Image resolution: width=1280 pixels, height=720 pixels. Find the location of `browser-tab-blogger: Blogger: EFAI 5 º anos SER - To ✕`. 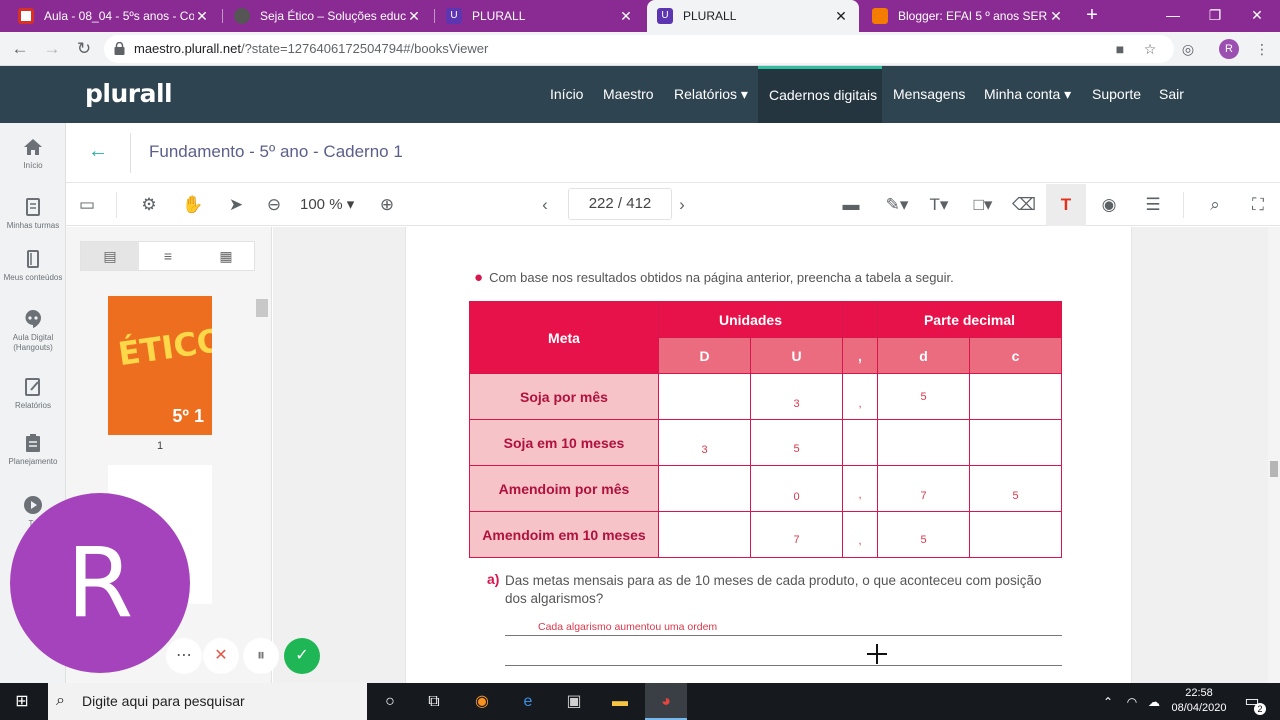

browser-tab-blogger: Blogger: EFAI 5 º anos SER - To ✕ is located at coordinates (968, 16).